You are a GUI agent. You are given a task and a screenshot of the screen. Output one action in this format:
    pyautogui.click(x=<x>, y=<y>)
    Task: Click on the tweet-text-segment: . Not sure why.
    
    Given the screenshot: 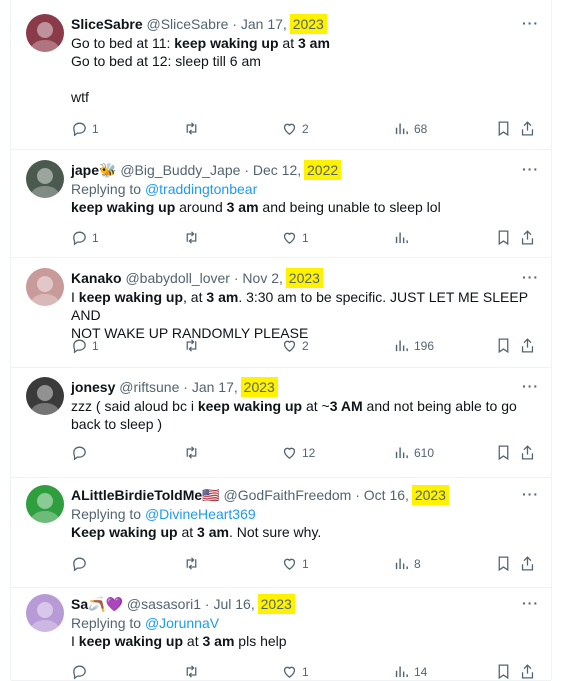 What is the action you would take?
    pyautogui.click(x=275, y=532)
    